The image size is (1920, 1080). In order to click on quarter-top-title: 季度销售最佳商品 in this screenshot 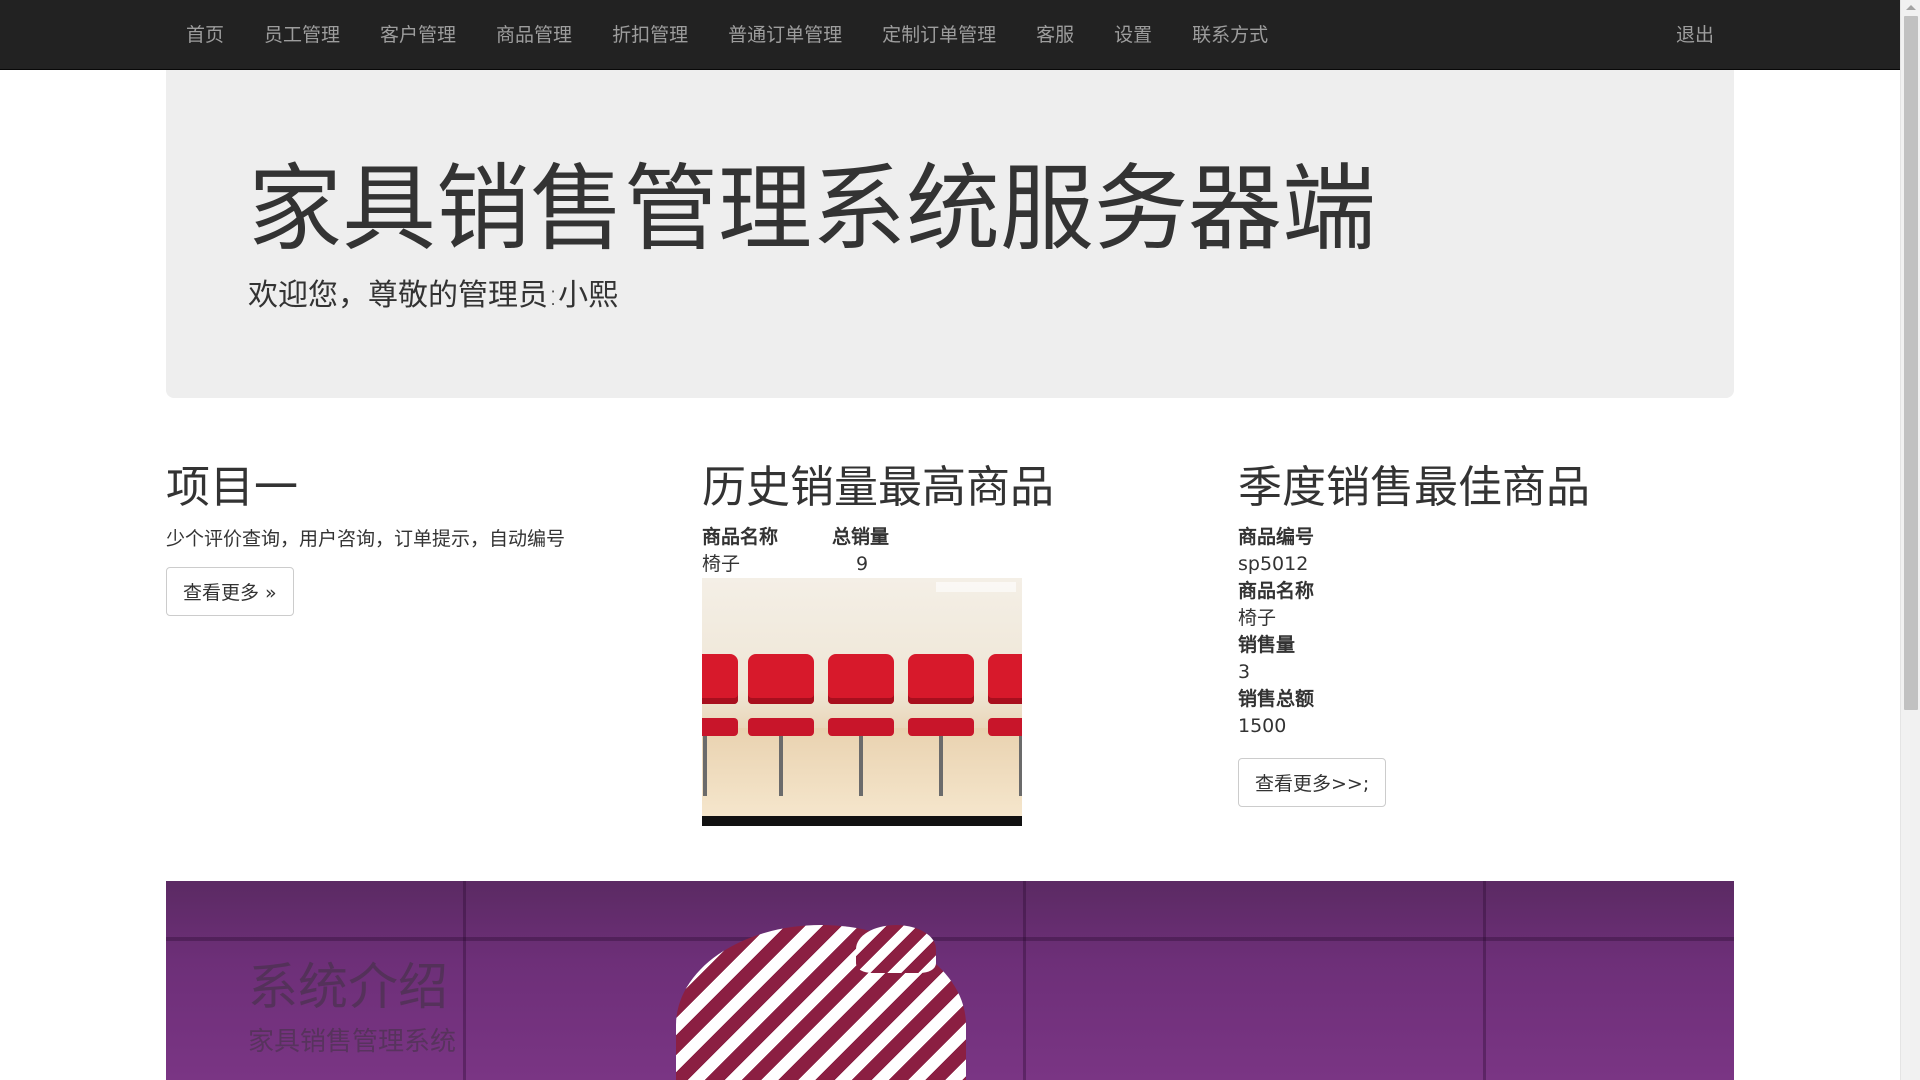, I will do `click(1414, 487)`.